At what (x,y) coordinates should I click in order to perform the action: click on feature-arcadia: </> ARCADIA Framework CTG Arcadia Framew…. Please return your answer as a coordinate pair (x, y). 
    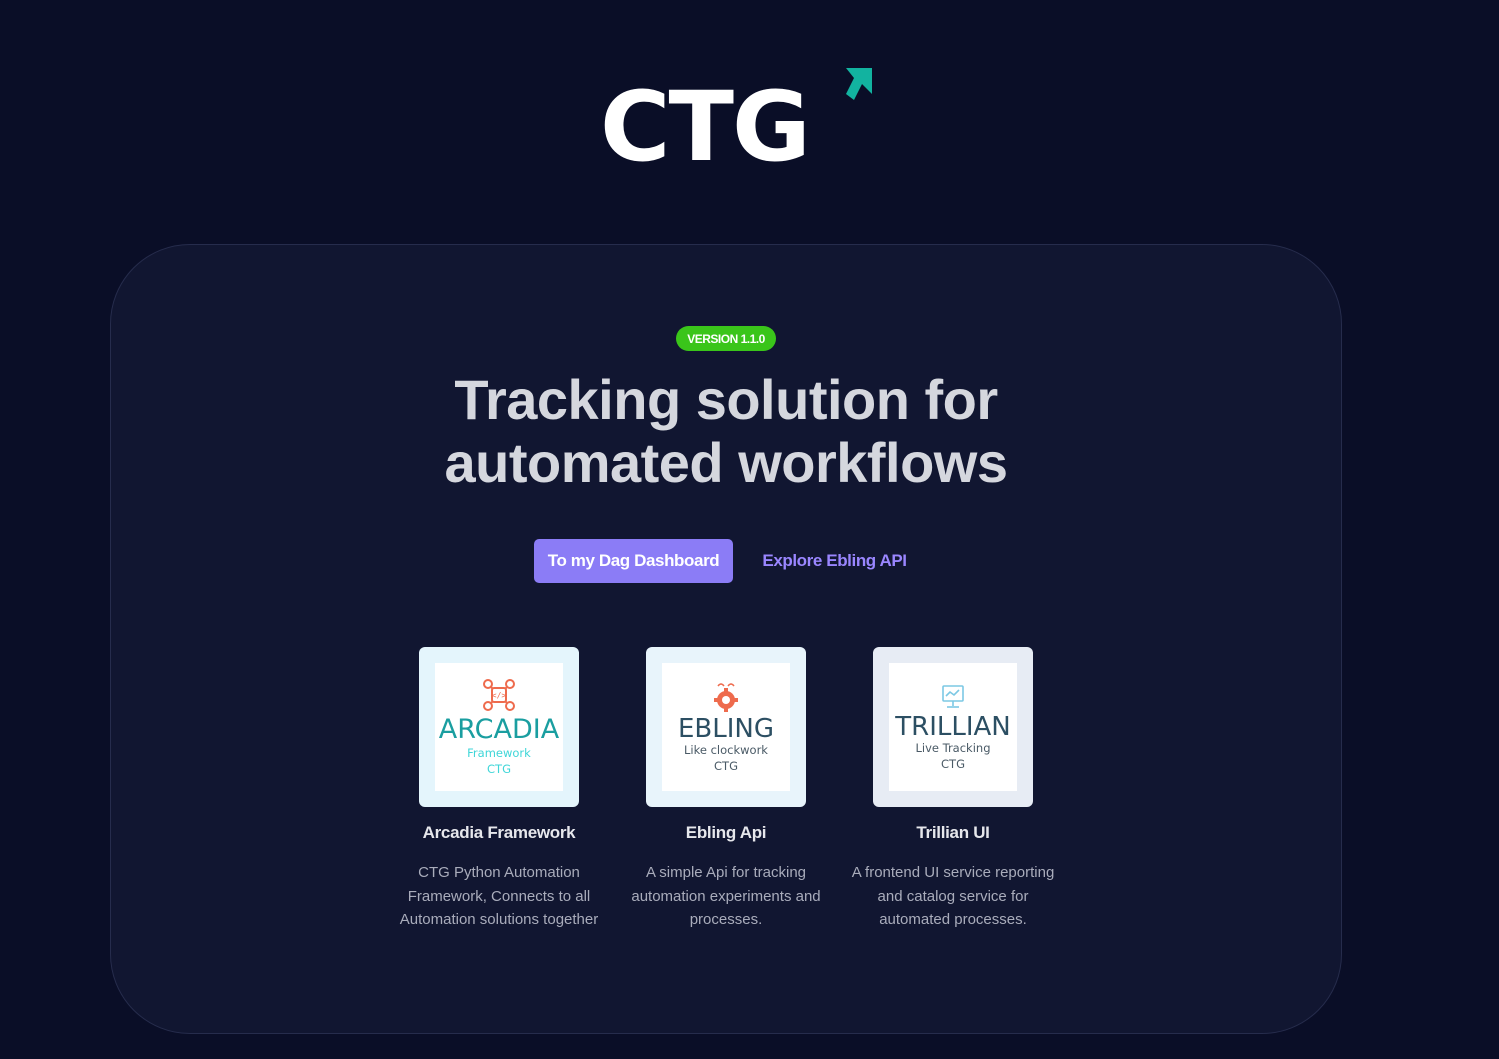
    Looking at the image, I should click on (499, 789).